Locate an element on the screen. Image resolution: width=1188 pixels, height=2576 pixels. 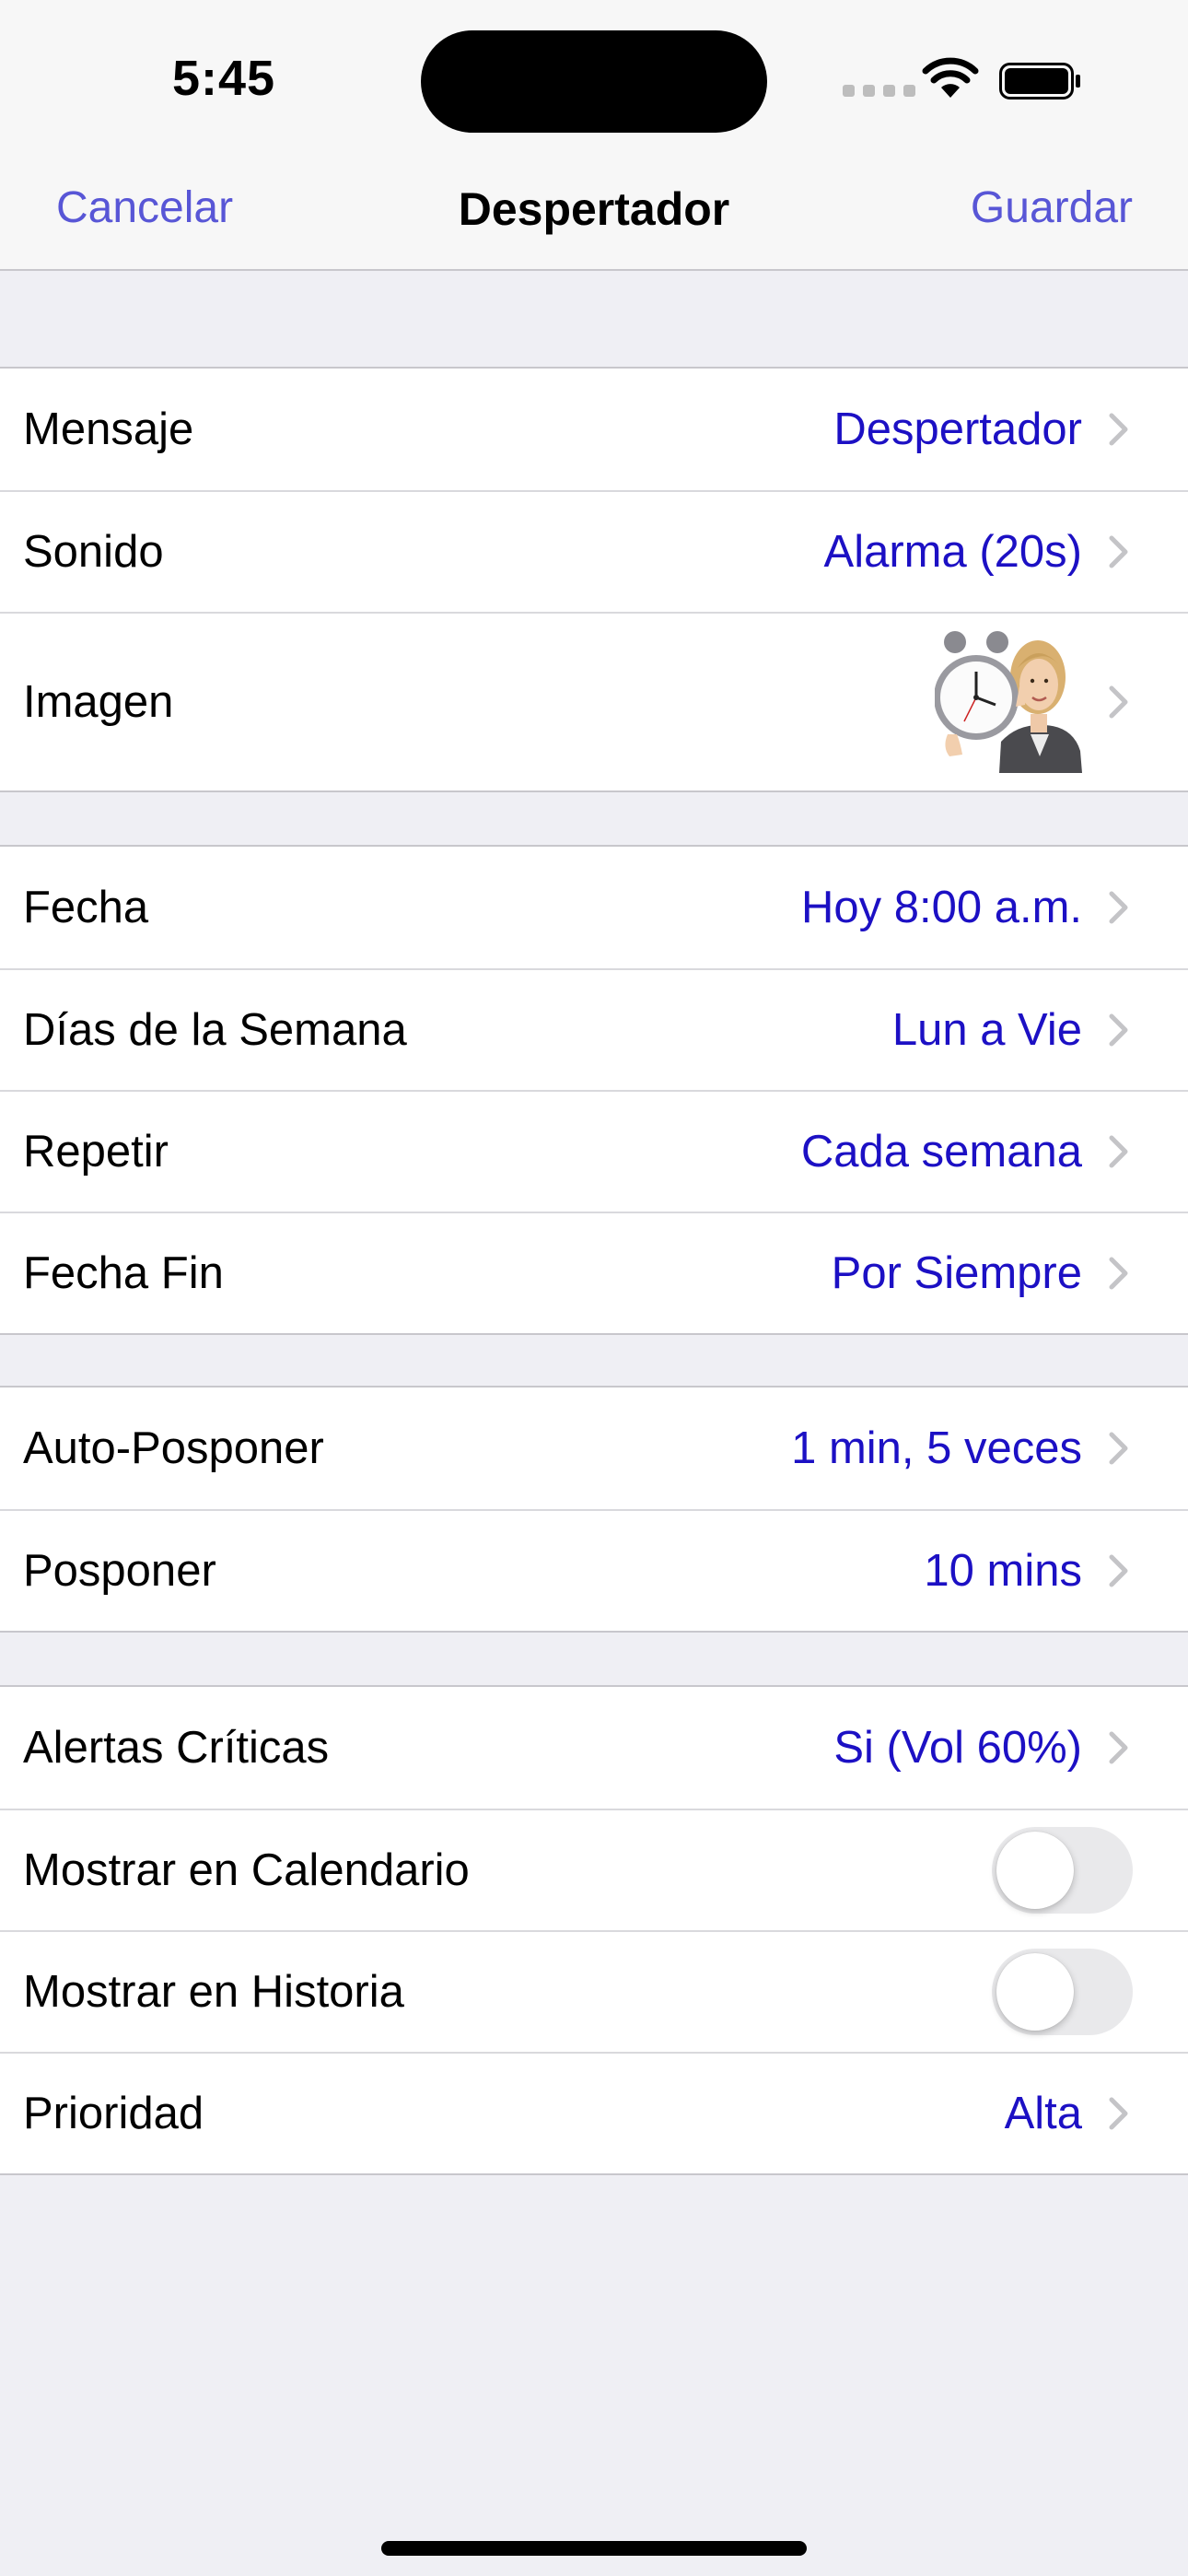
cellular-signal-icon is located at coordinates (879, 91).